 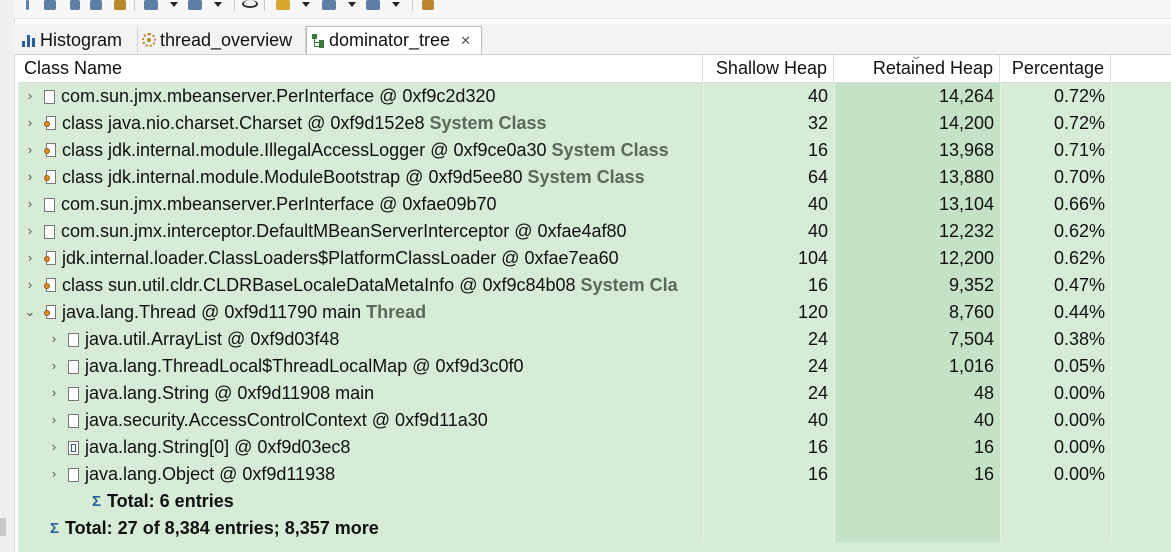 What do you see at coordinates (966, 150) in the screenshot?
I see `retained-heap-cell: 13,968` at bounding box center [966, 150].